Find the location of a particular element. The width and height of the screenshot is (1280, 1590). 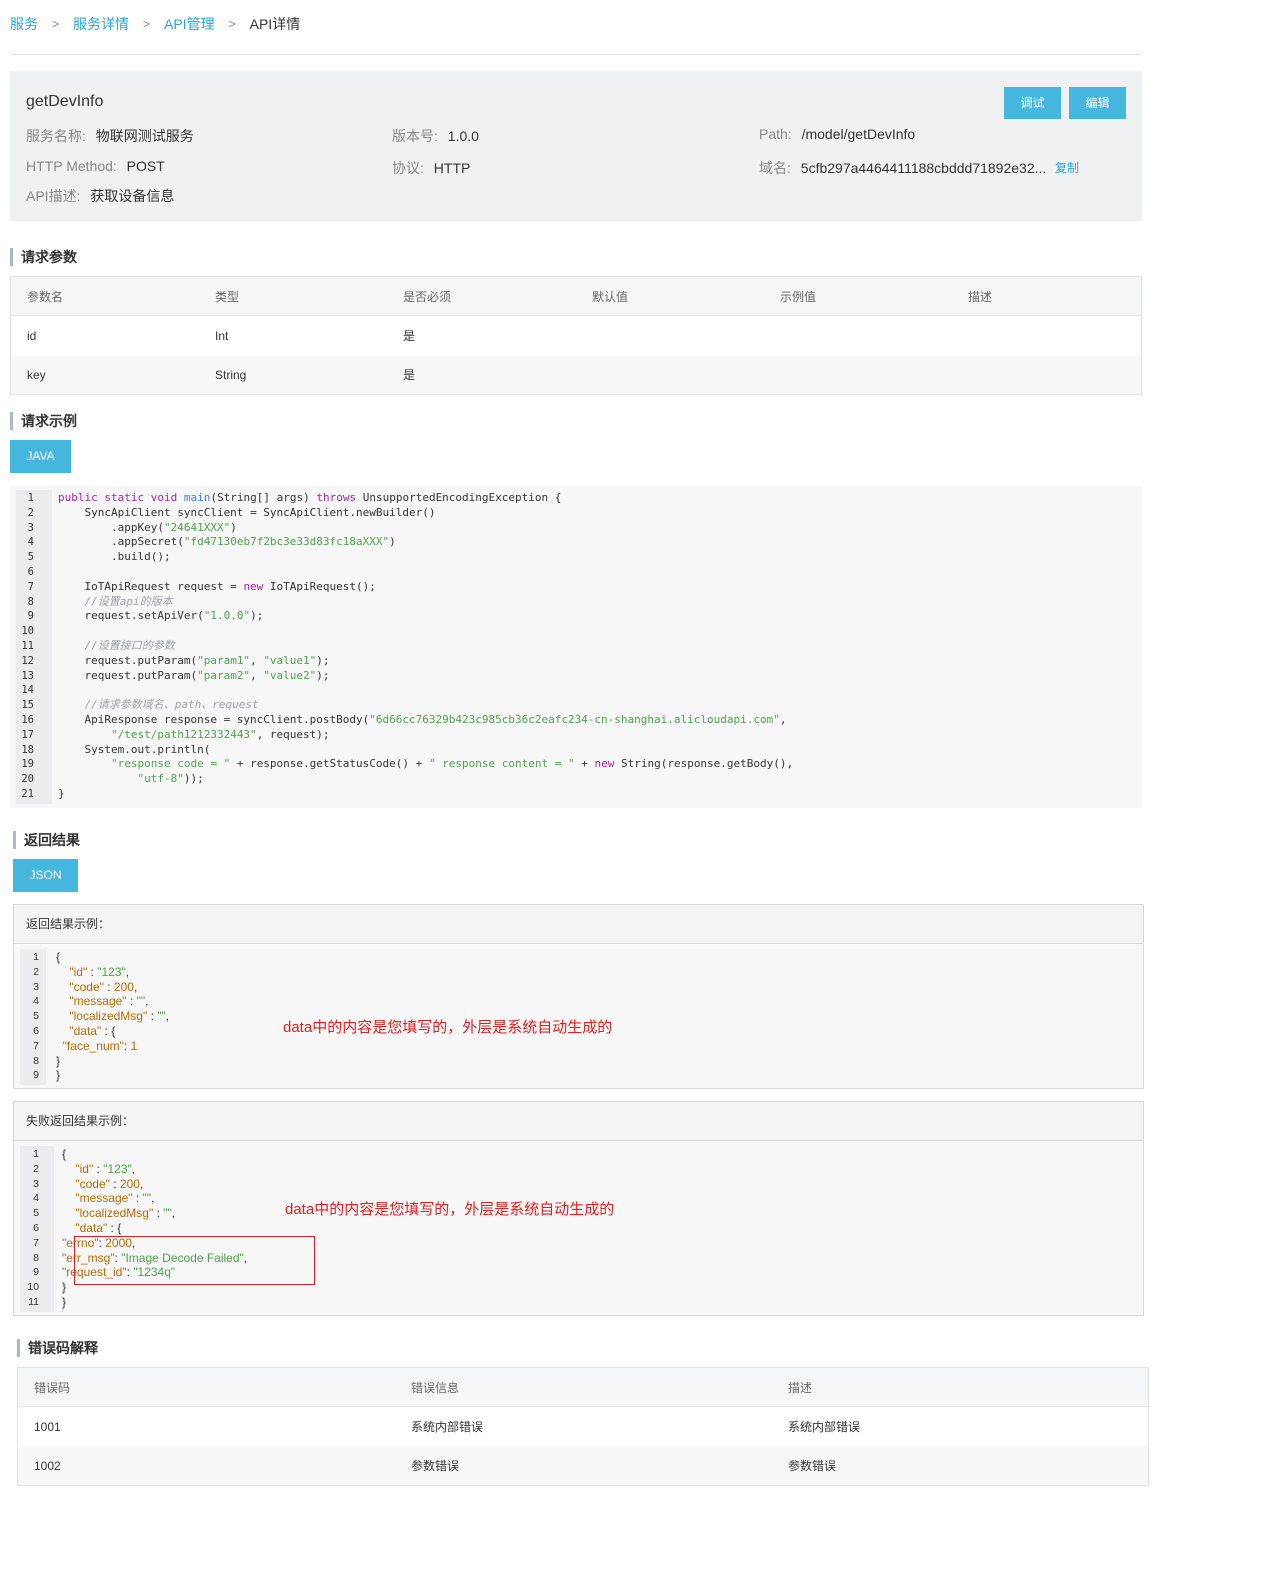

line-number: 8 is located at coordinates (36, 1257).